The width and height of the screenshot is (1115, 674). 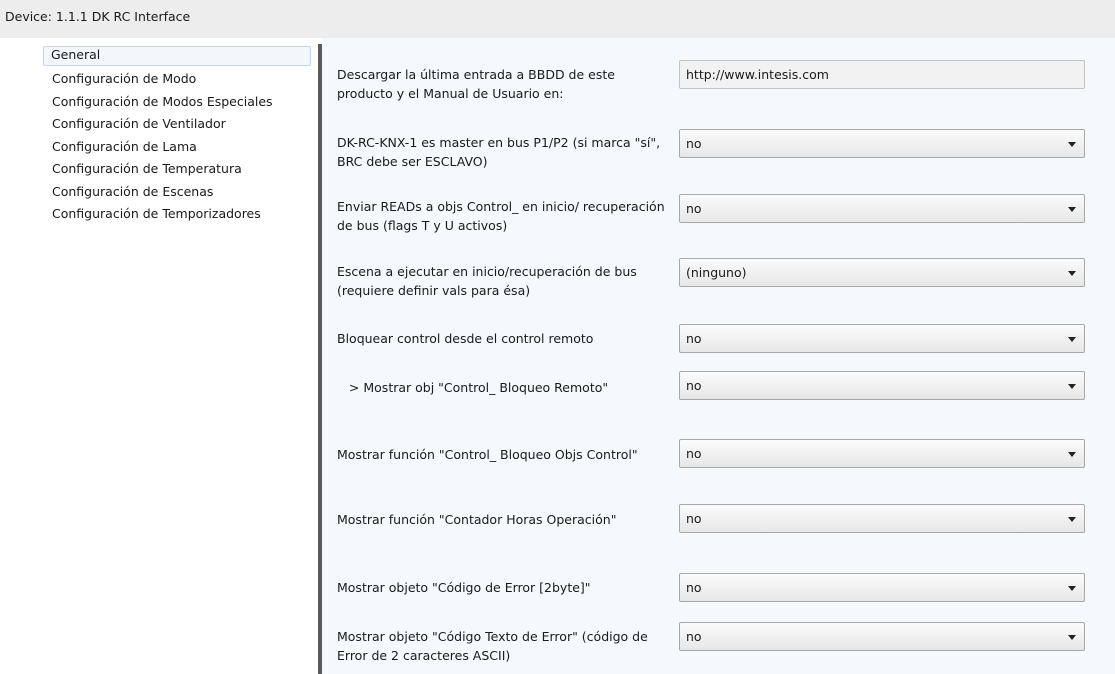 I want to click on sidebar-item-label: Configuración de Modo, so click(x=124, y=78).